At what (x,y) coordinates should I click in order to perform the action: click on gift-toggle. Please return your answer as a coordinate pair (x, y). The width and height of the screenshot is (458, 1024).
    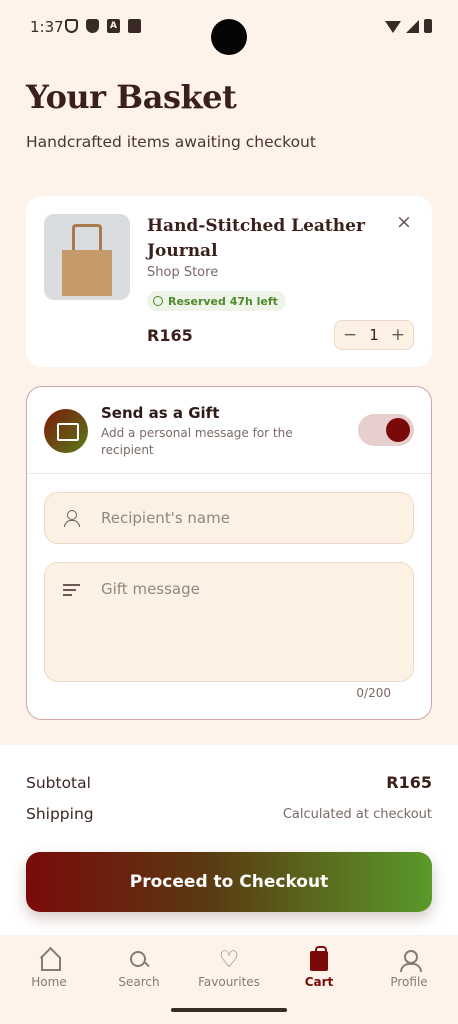
    Looking at the image, I should click on (386, 430).